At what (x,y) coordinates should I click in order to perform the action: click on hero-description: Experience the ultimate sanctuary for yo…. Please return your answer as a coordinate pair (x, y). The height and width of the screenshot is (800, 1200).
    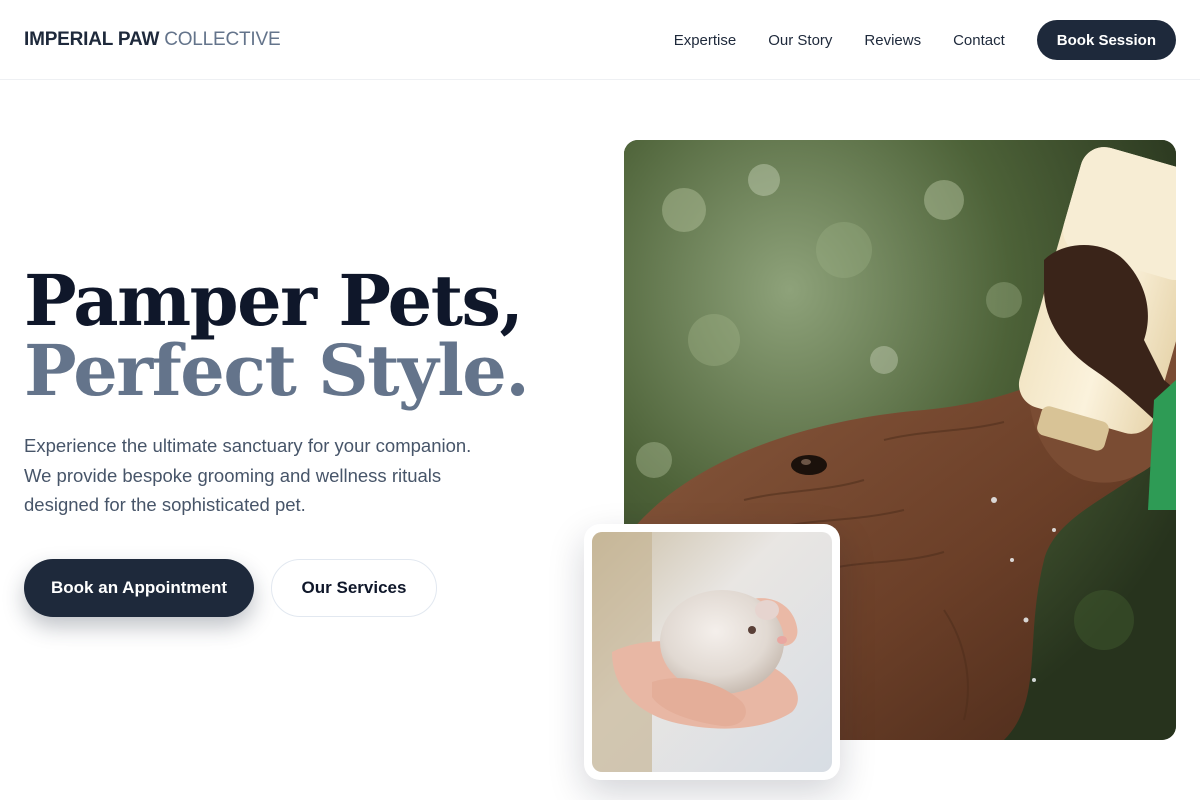
    Looking at the image, I should click on (248, 475).